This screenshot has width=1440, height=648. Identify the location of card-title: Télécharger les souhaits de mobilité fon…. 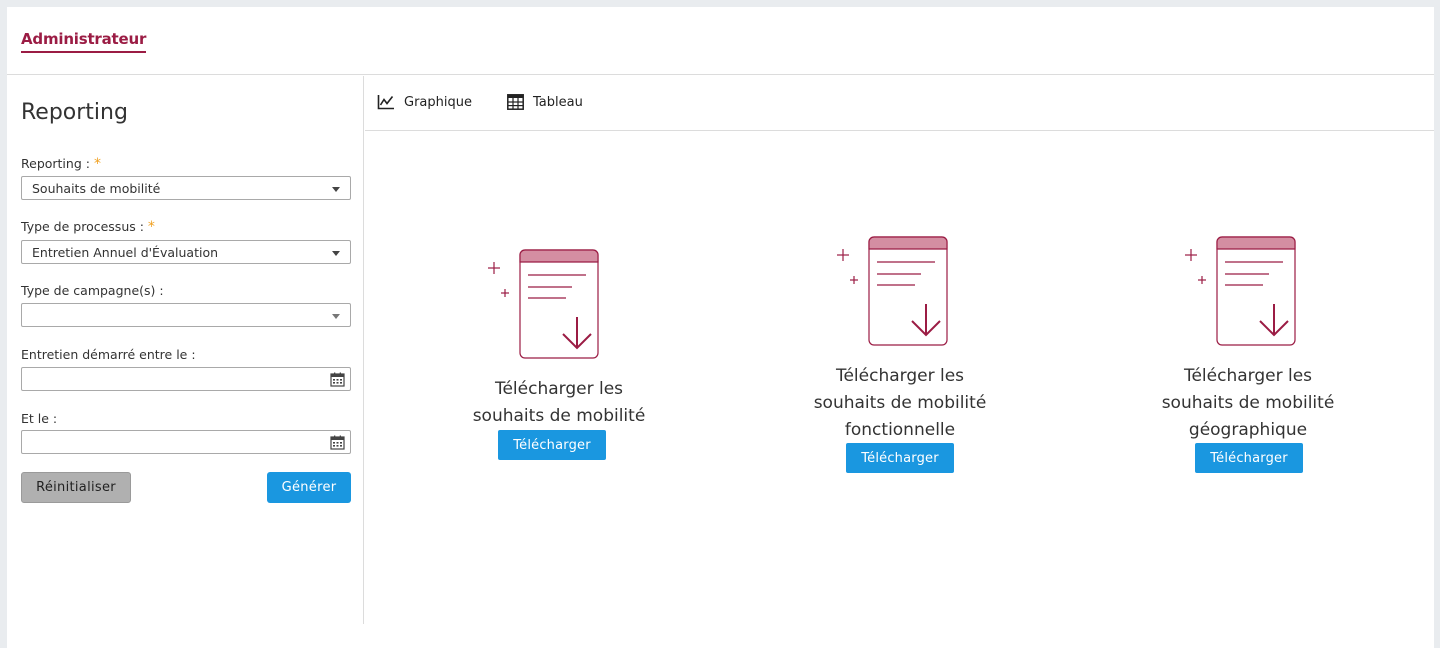
(900, 403).